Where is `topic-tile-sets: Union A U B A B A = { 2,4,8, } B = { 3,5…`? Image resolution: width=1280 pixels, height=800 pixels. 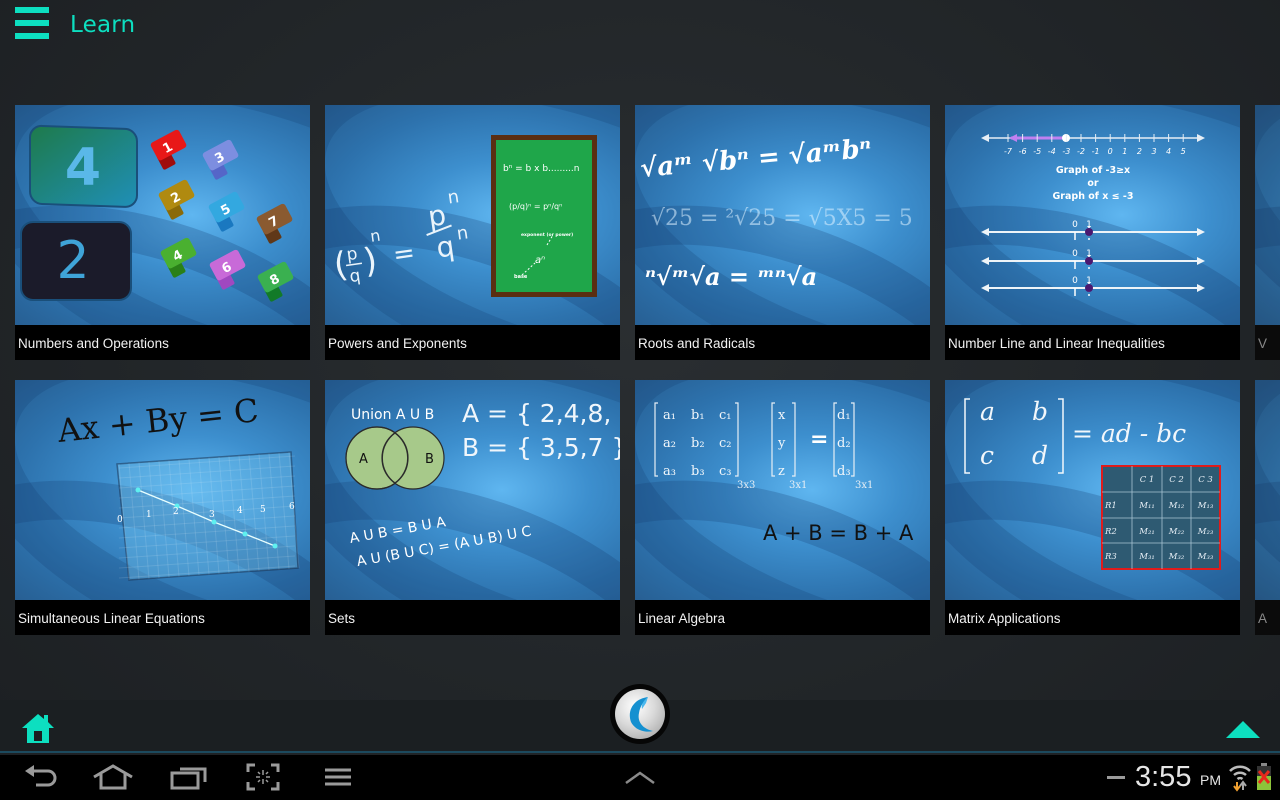
topic-tile-sets: Union A U B A B A = { 2,4,8, } B = { 3,5… is located at coordinates (472, 507).